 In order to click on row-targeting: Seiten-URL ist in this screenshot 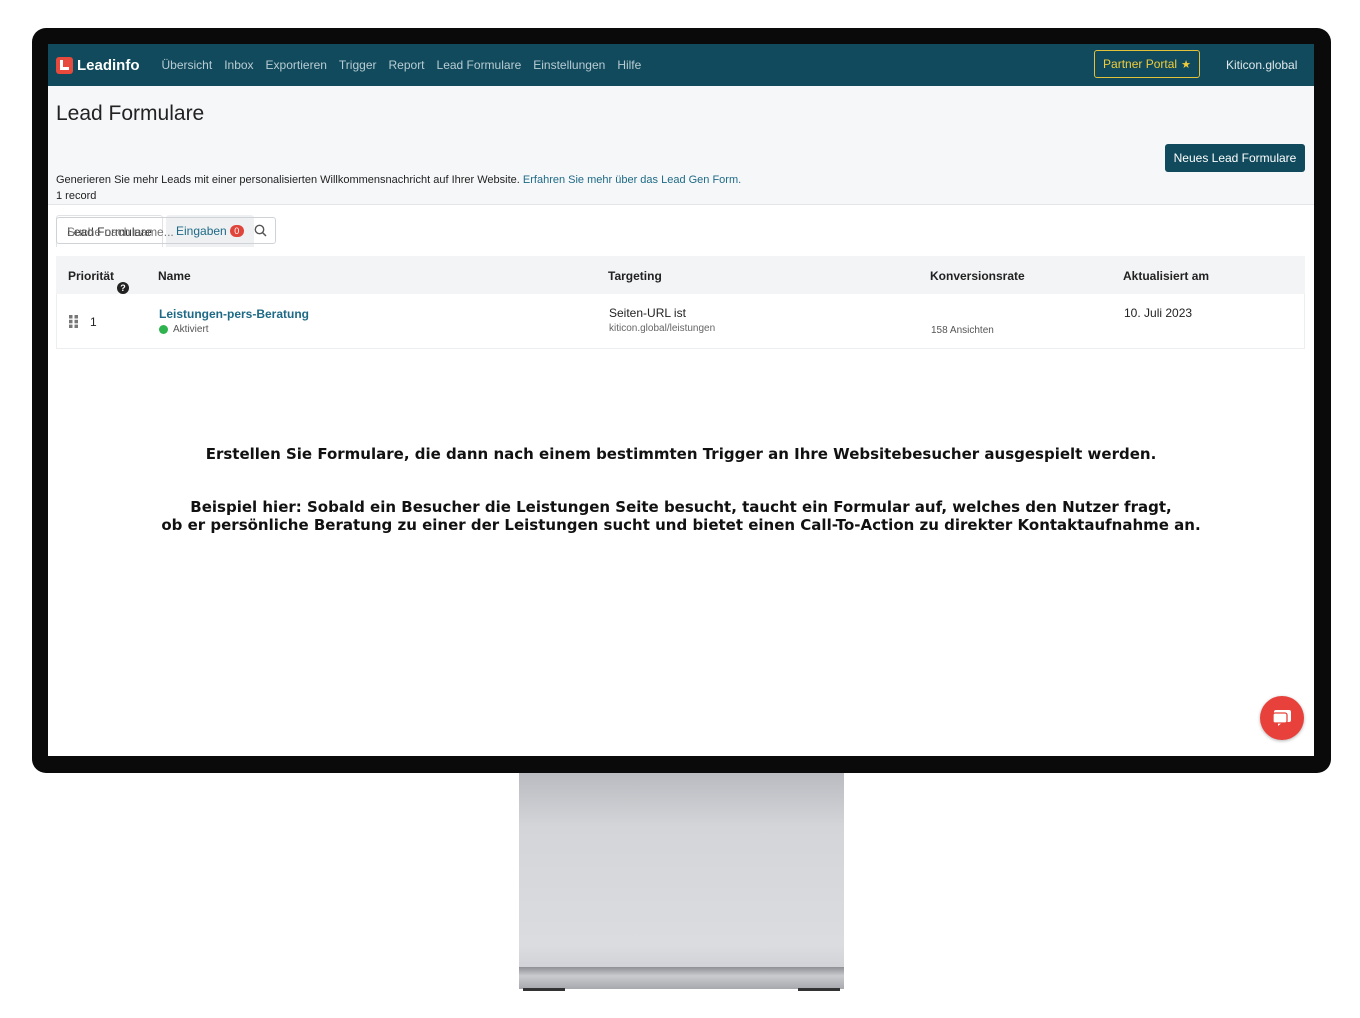, I will do `click(647, 313)`.